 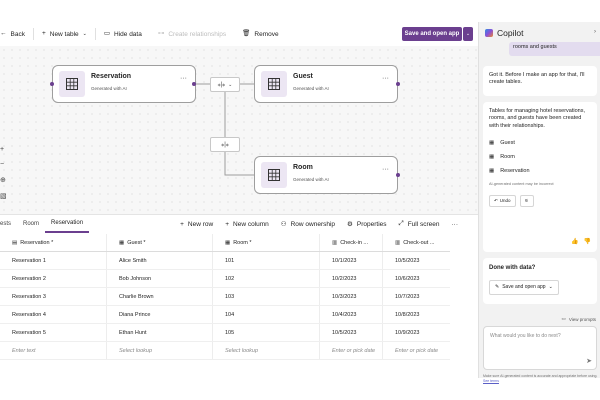 I want to click on tab-room: Room, so click(x=31, y=224).